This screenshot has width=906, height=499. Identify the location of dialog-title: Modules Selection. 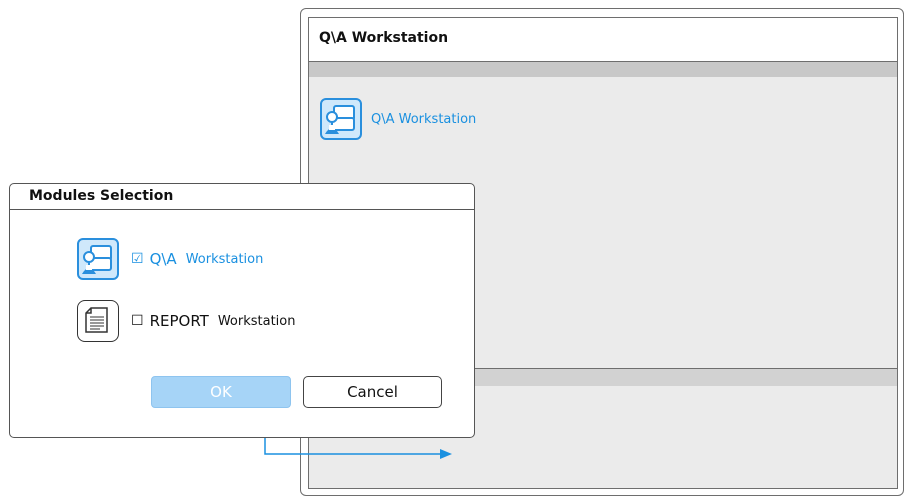
(242, 197).